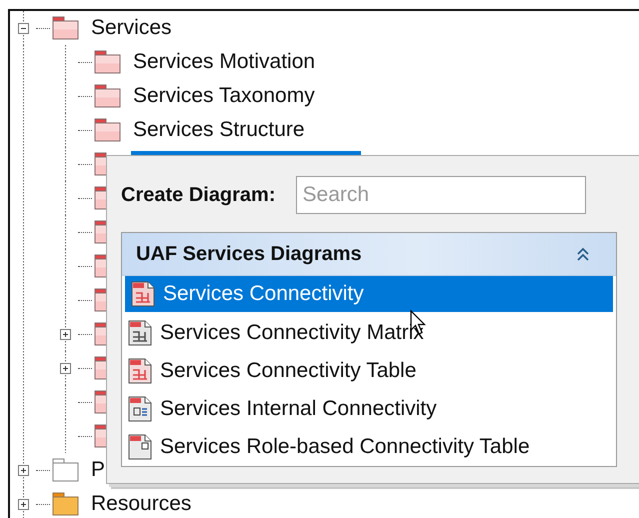 This screenshot has width=639, height=518. Describe the element at coordinates (583, 254) in the screenshot. I see `collapse-icon` at that location.